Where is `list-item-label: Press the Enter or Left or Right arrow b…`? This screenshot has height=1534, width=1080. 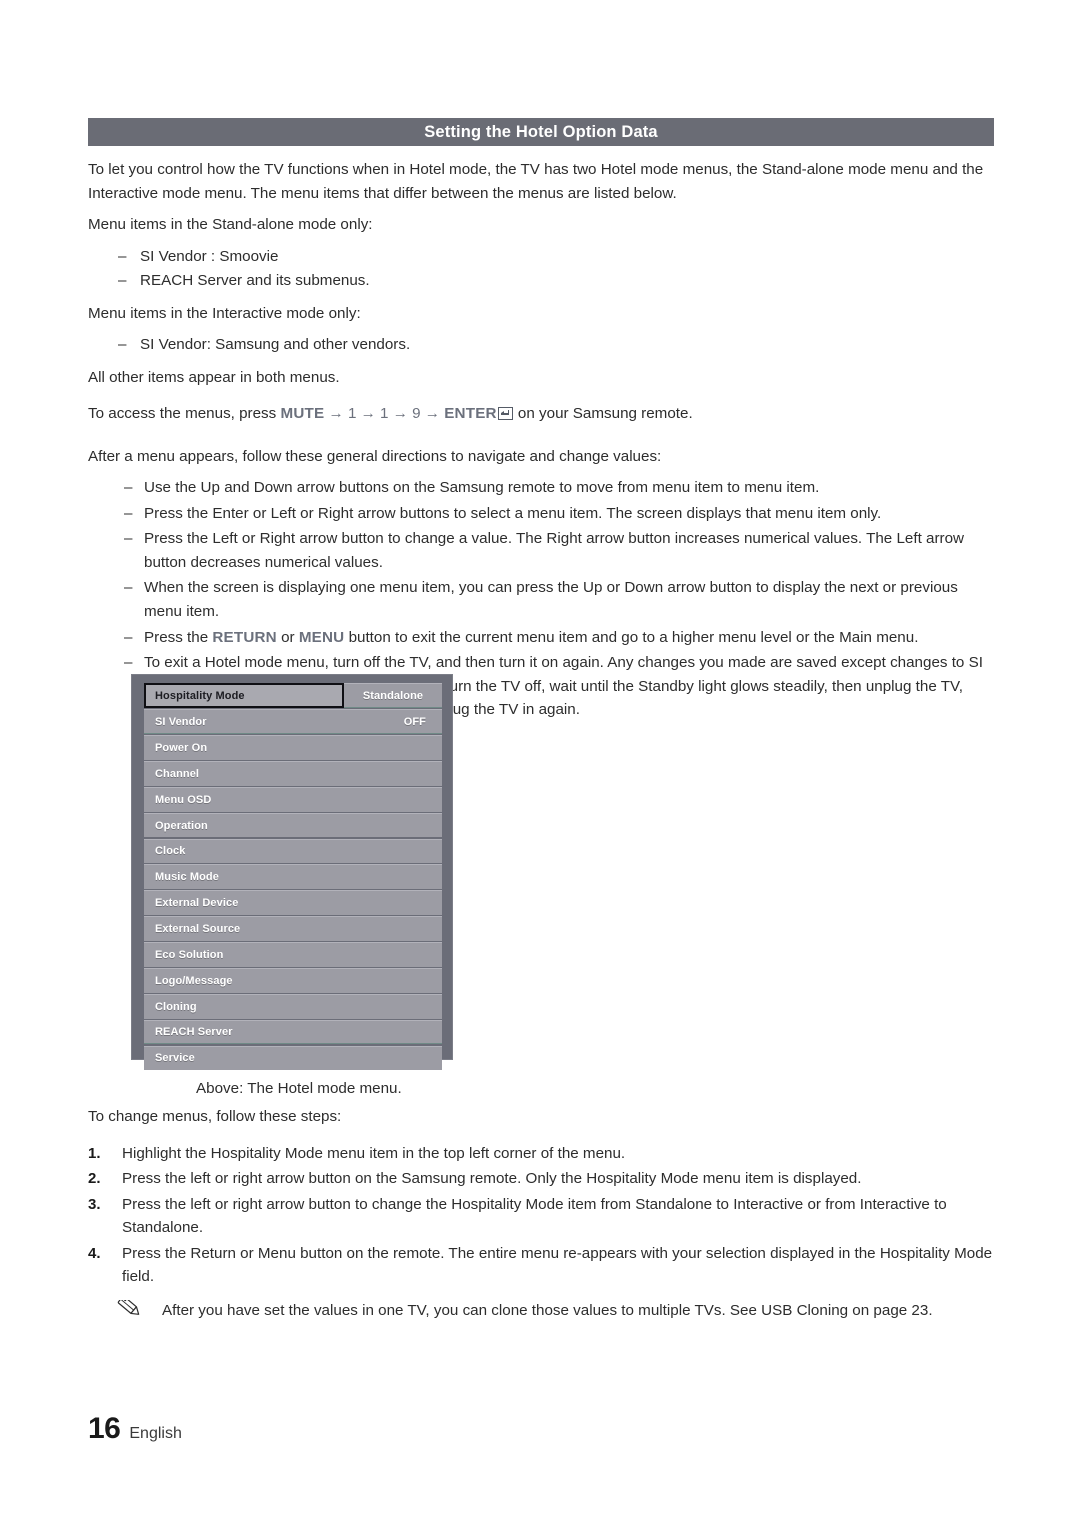
list-item-label: Press the Enter or Left or Right arrow b… is located at coordinates (513, 513).